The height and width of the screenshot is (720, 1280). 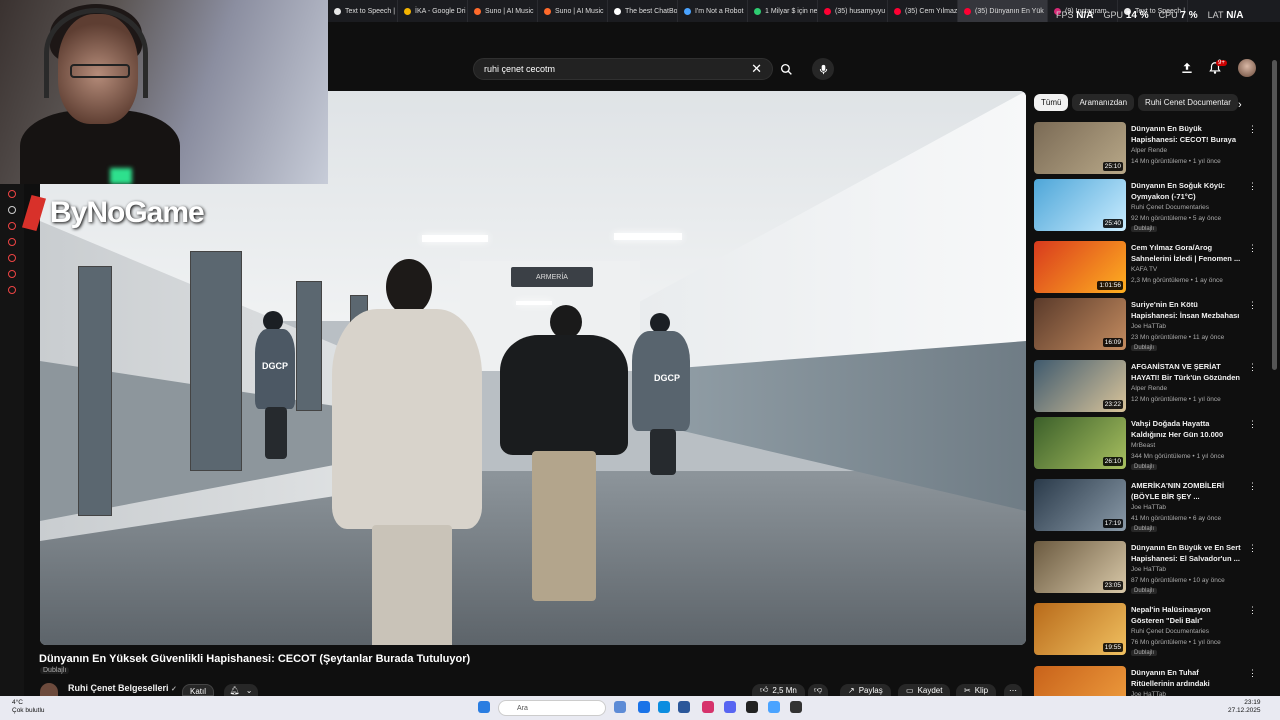 What do you see at coordinates (1274, 215) in the screenshot?
I see `scrollbar` at bounding box center [1274, 215].